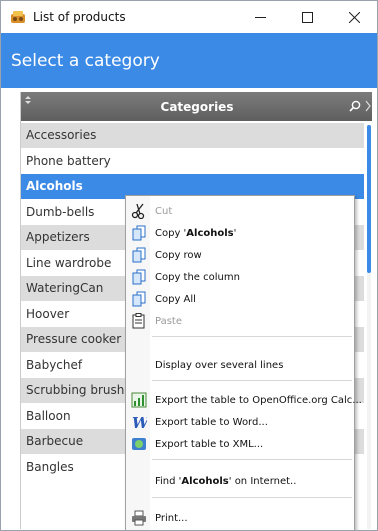 Image resolution: width=378 pixels, height=531 pixels. Describe the element at coordinates (262, 481) in the screenshot. I see `find-suffix: ' on Internet..` at that location.